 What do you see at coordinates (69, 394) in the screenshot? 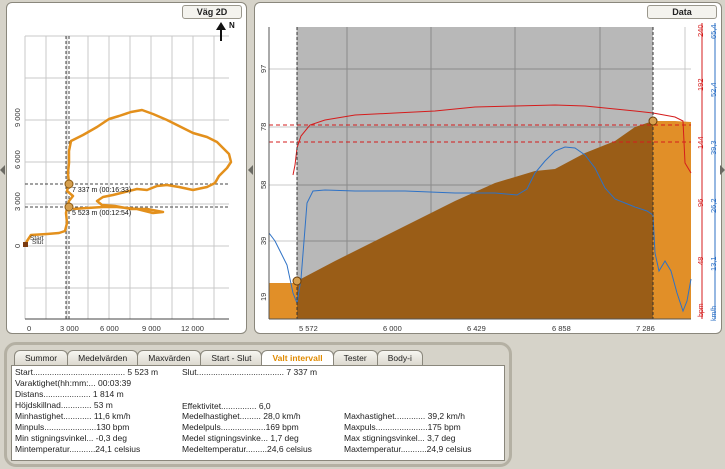
I see `stat-distans: Distans.................... 1 814 m` at bounding box center [69, 394].